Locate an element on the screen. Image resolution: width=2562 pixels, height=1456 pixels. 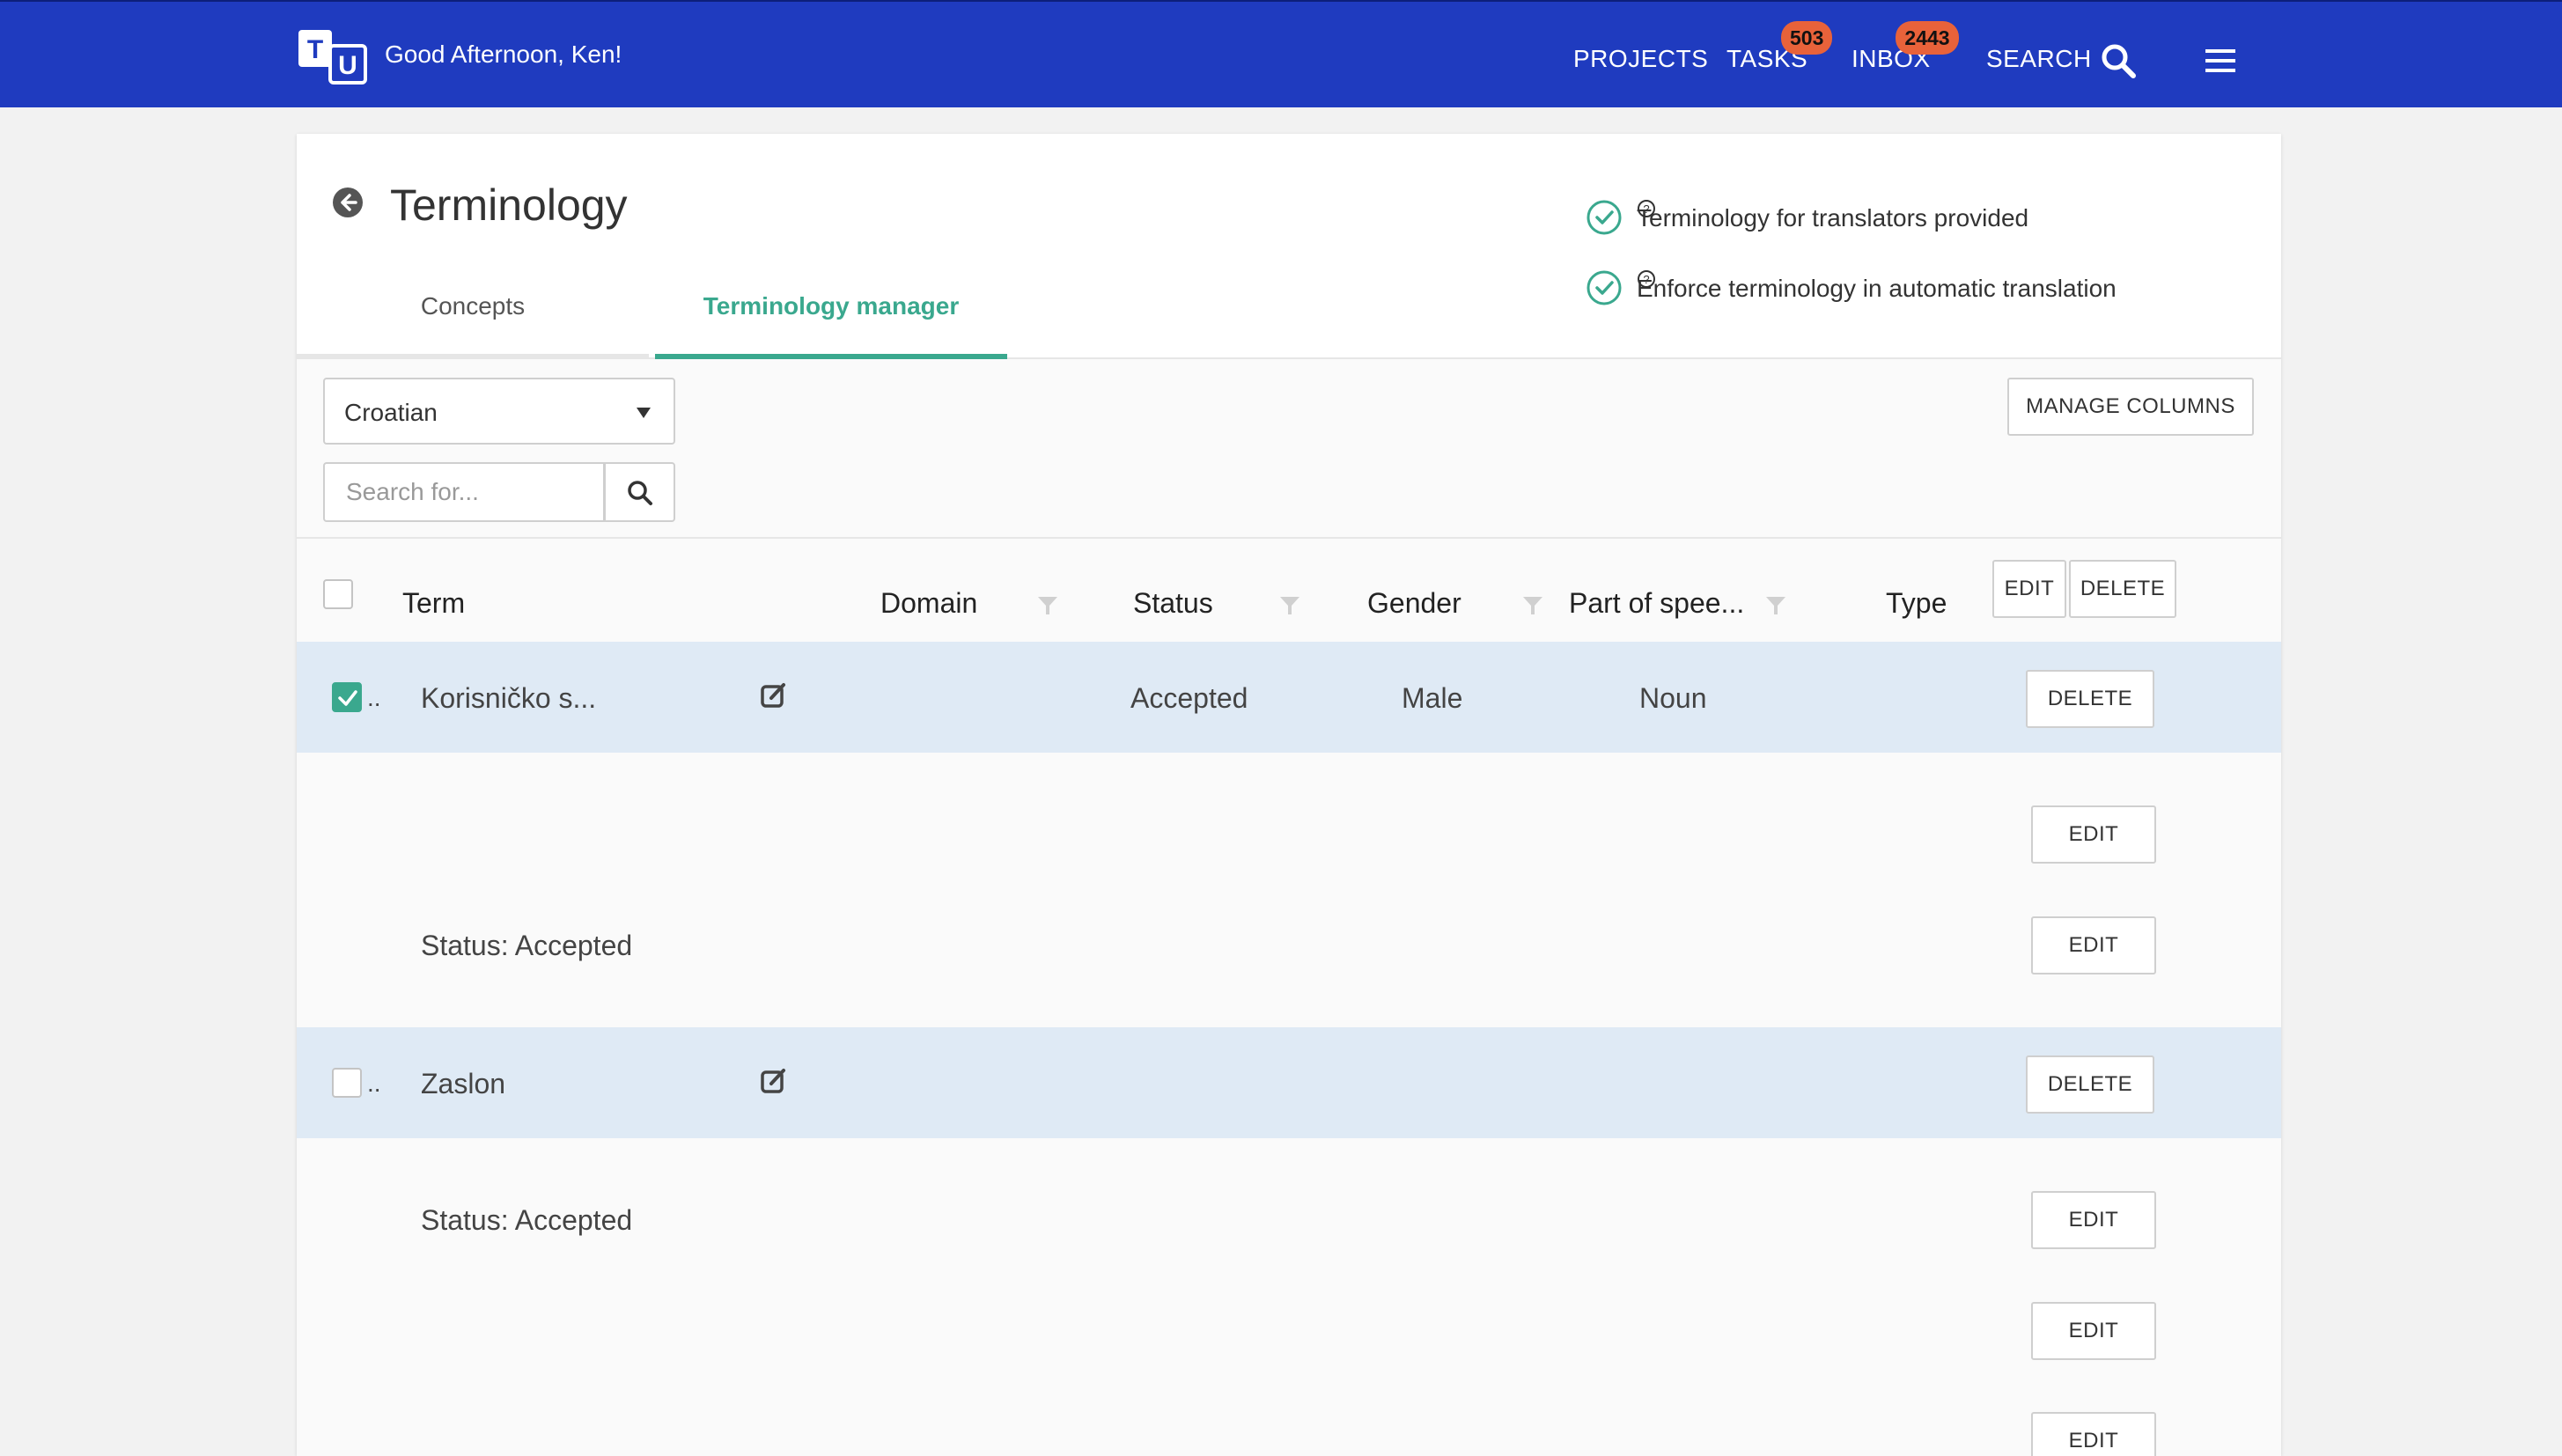
column-header-term: Term is located at coordinates (433, 603).